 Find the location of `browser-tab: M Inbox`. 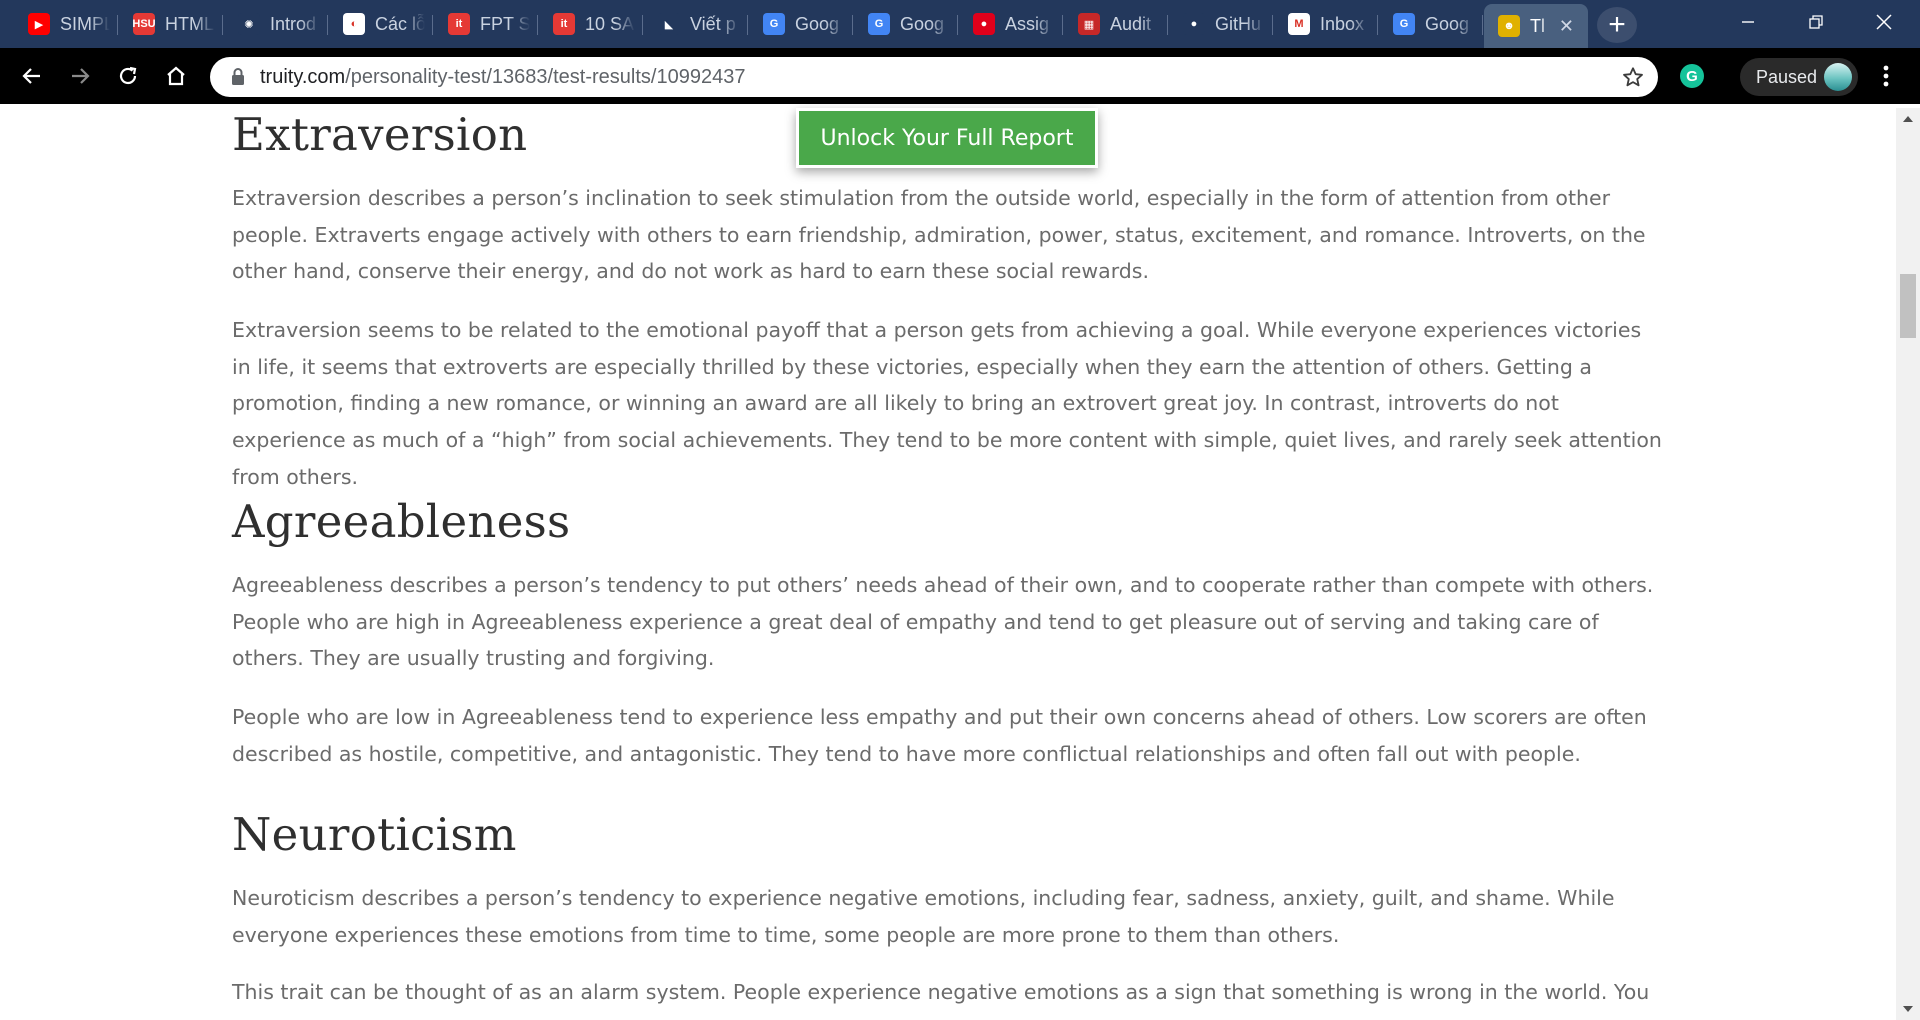

browser-tab: M Inbox is located at coordinates (1326, 24).